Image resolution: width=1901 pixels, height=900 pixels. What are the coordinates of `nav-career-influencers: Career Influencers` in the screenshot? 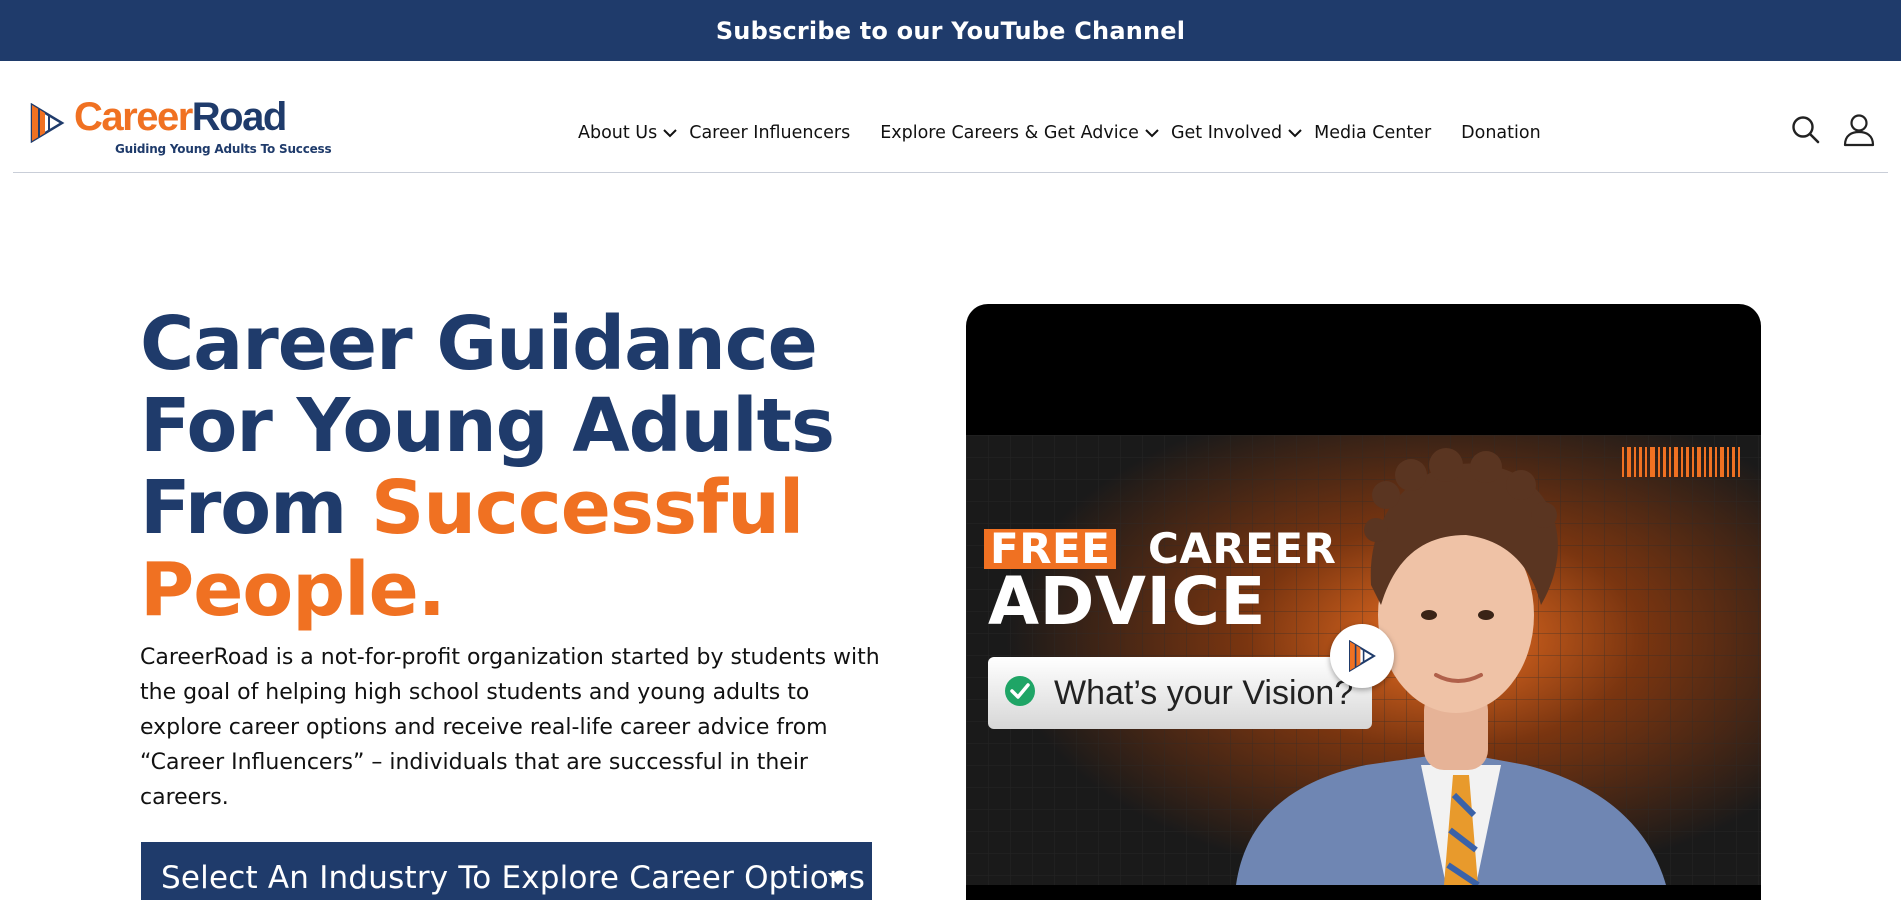 It's located at (769, 133).